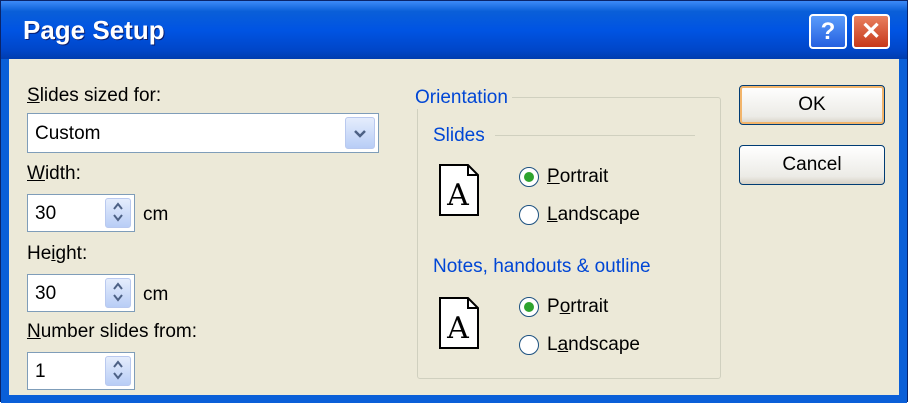  Describe the element at coordinates (577, 307) in the screenshot. I see `notes-portrait-label: Portrait` at that location.